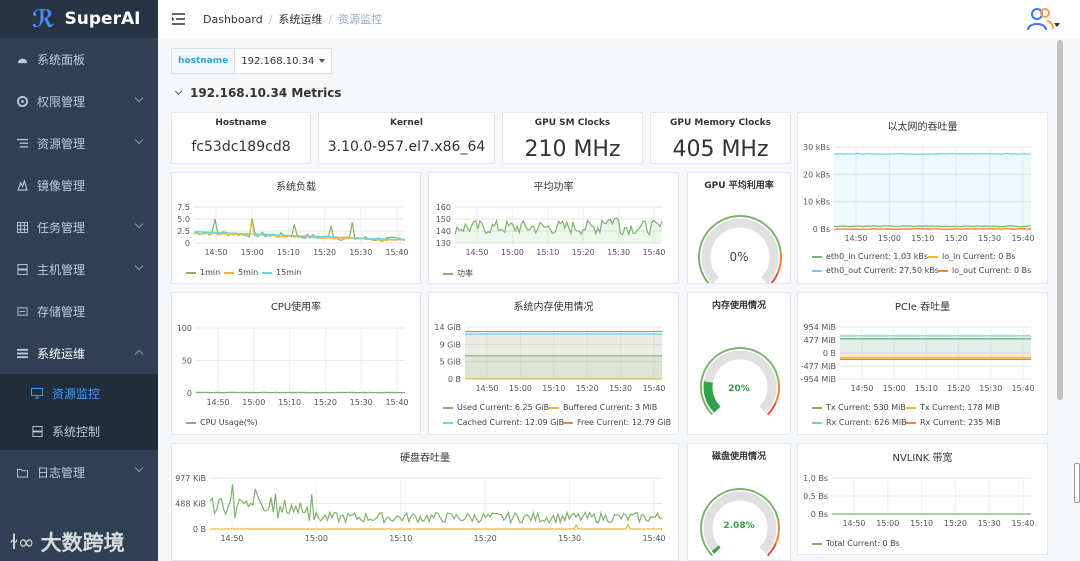 This screenshot has height=561, width=1080. What do you see at coordinates (580, 407) in the screenshot?
I see `legend-label: Buffered` at bounding box center [580, 407].